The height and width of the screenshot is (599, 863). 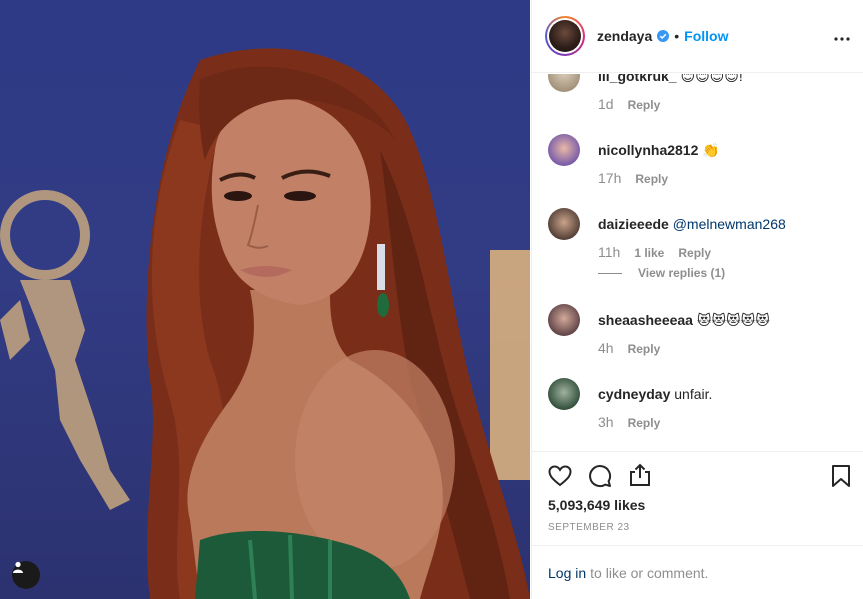 I want to click on view-replies-label: View replies (1), so click(x=682, y=273).